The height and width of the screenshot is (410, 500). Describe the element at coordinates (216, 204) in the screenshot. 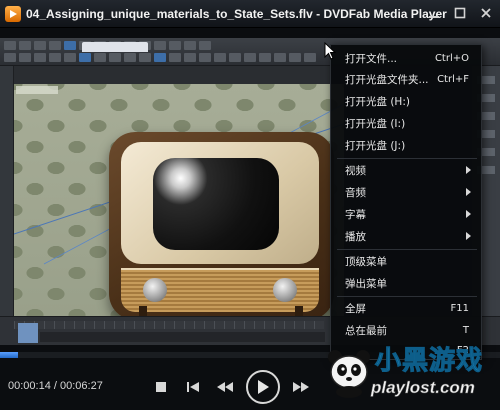

I see `tv-screen` at that location.